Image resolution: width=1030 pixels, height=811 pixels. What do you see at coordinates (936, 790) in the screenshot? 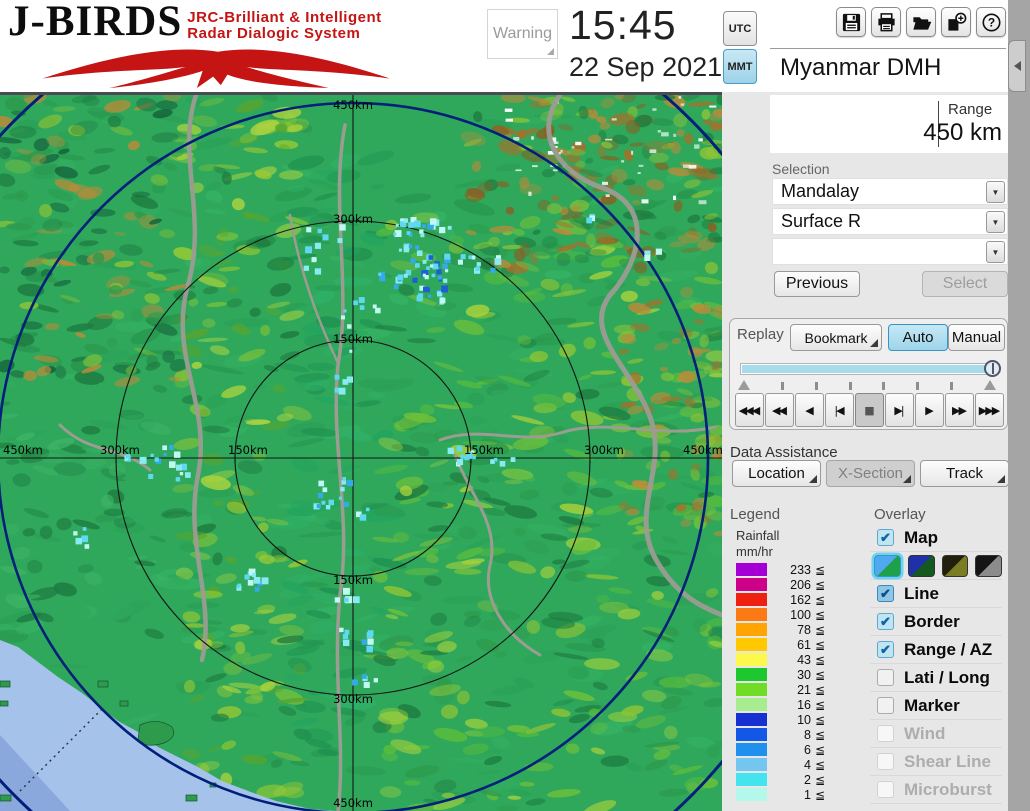
I see `overlay-item-microburst: Microburst` at bounding box center [936, 790].